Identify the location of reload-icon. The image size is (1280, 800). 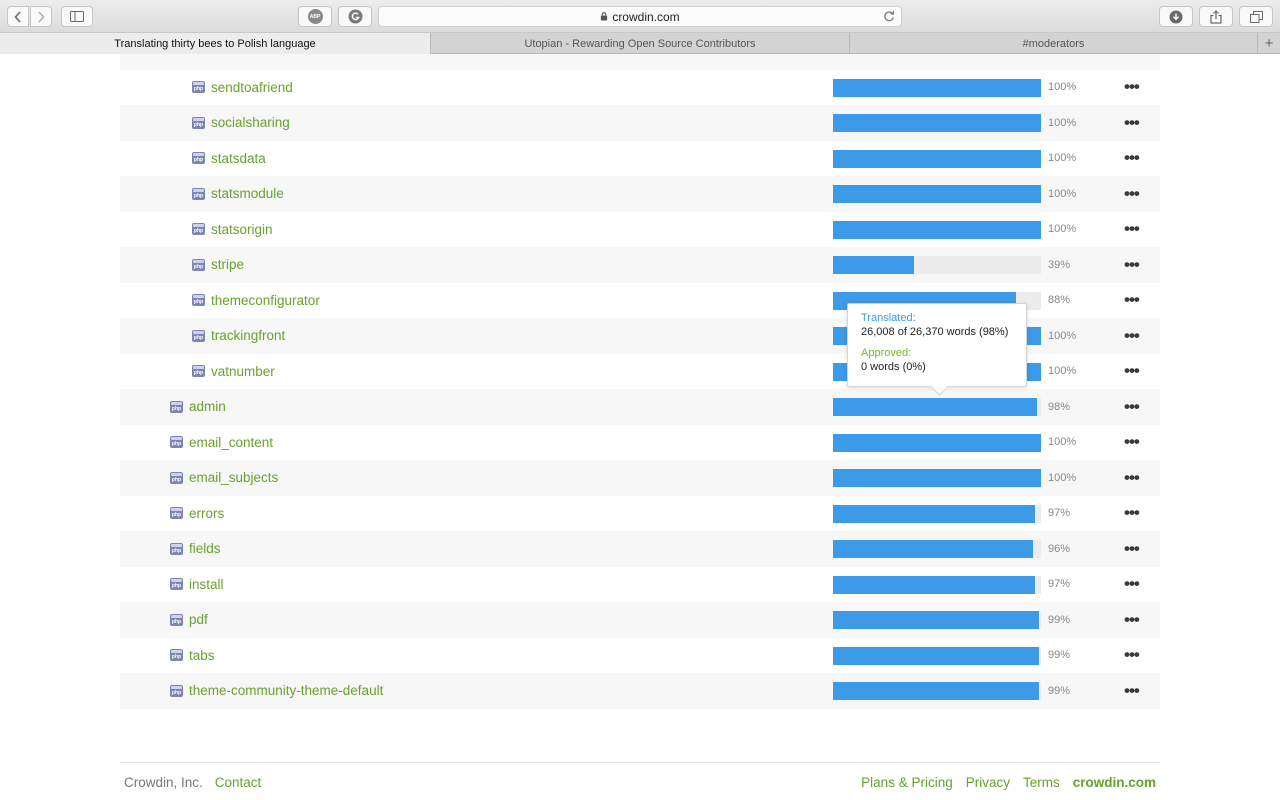
(889, 16).